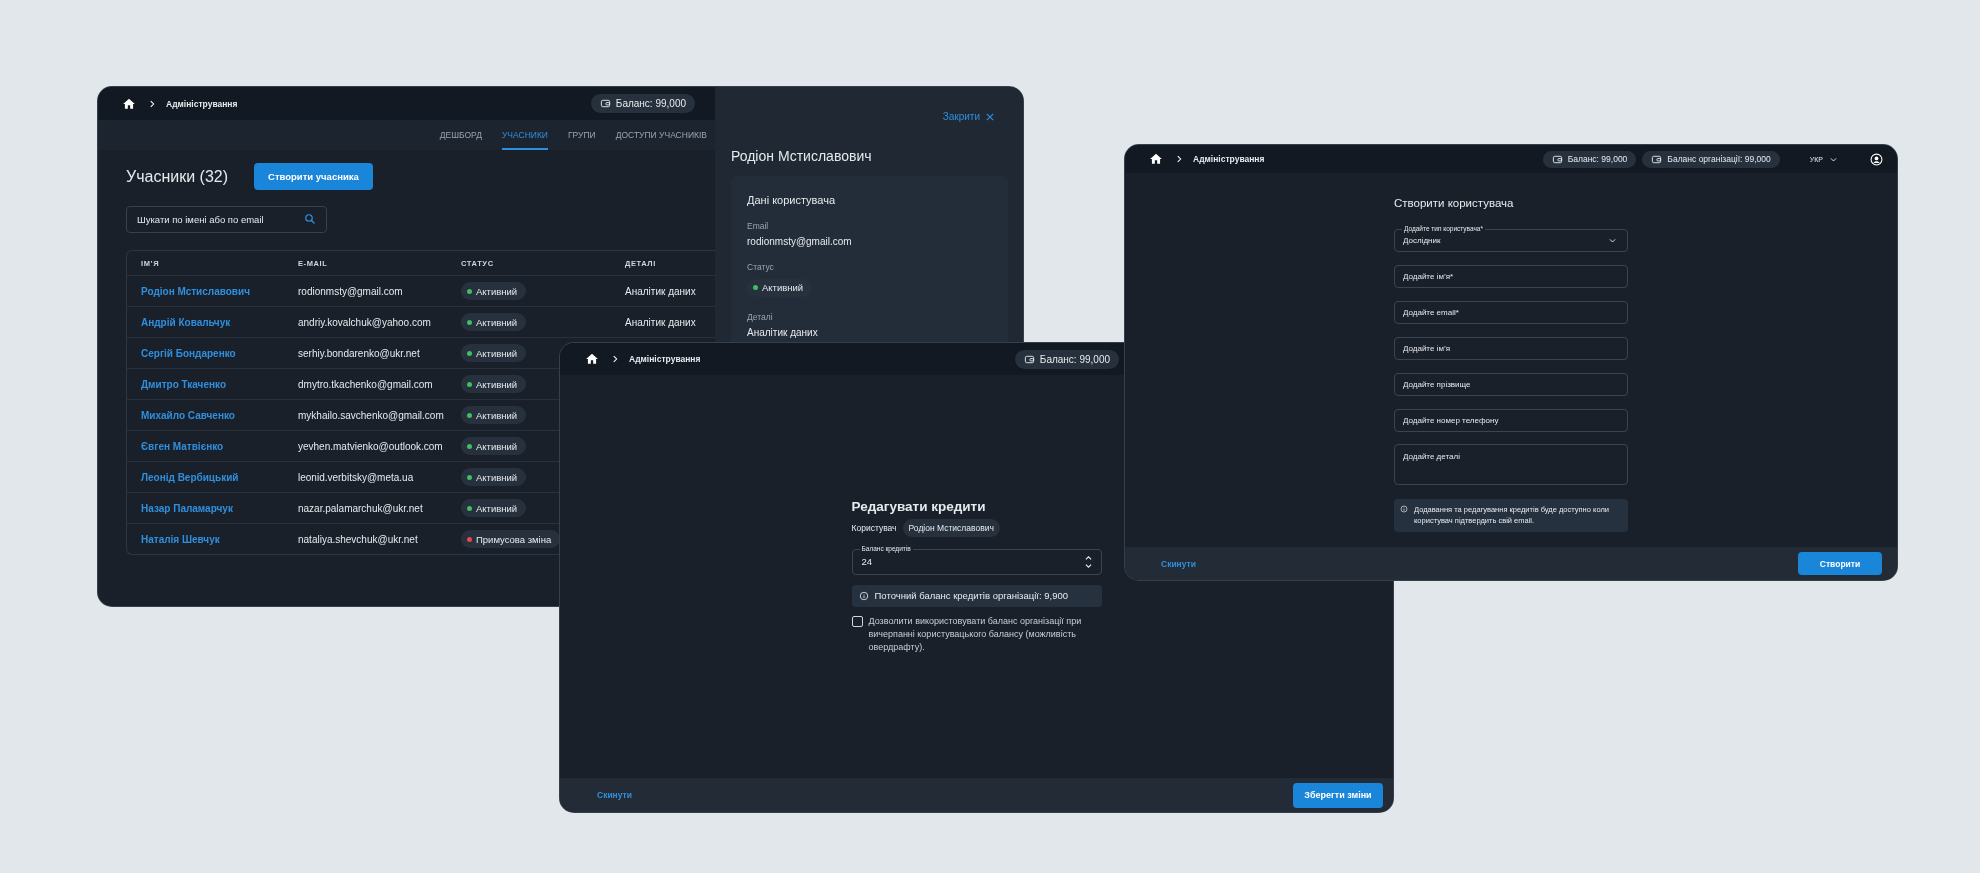 The height and width of the screenshot is (873, 1980). I want to click on member-name-link: Родіон Мстиславович, so click(205, 290).